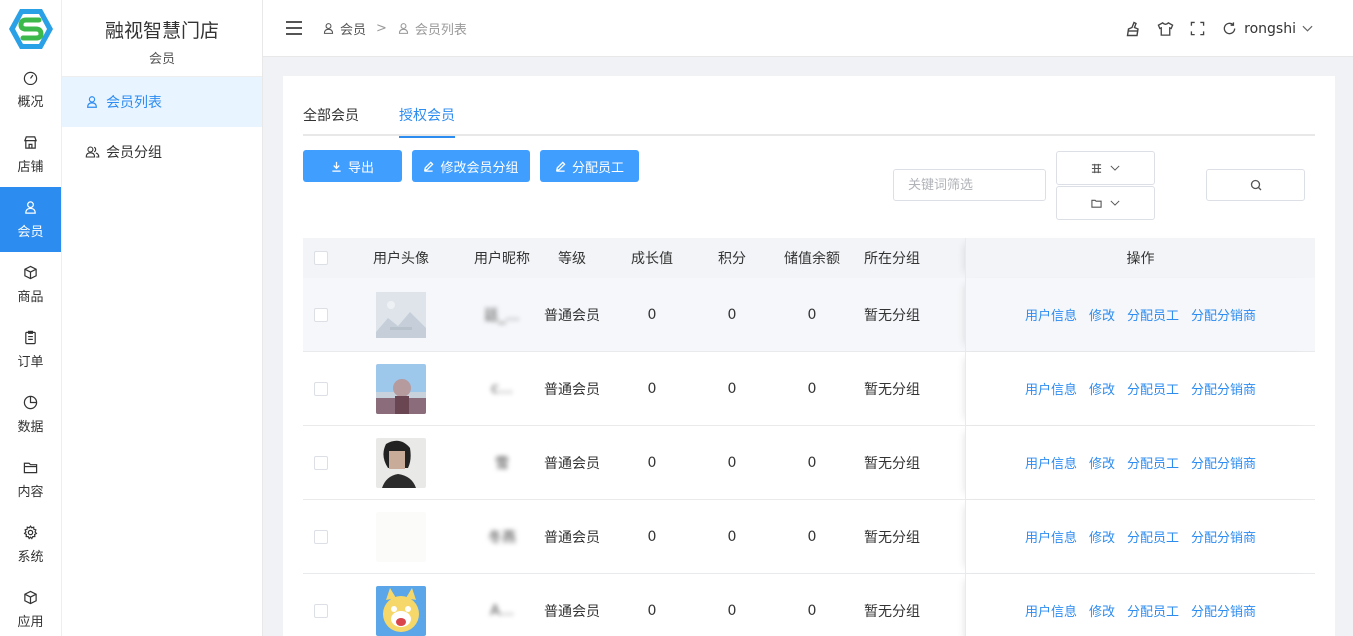  What do you see at coordinates (162, 102) in the screenshot?
I see `sidebar-item-member-list: 会员列表` at bounding box center [162, 102].